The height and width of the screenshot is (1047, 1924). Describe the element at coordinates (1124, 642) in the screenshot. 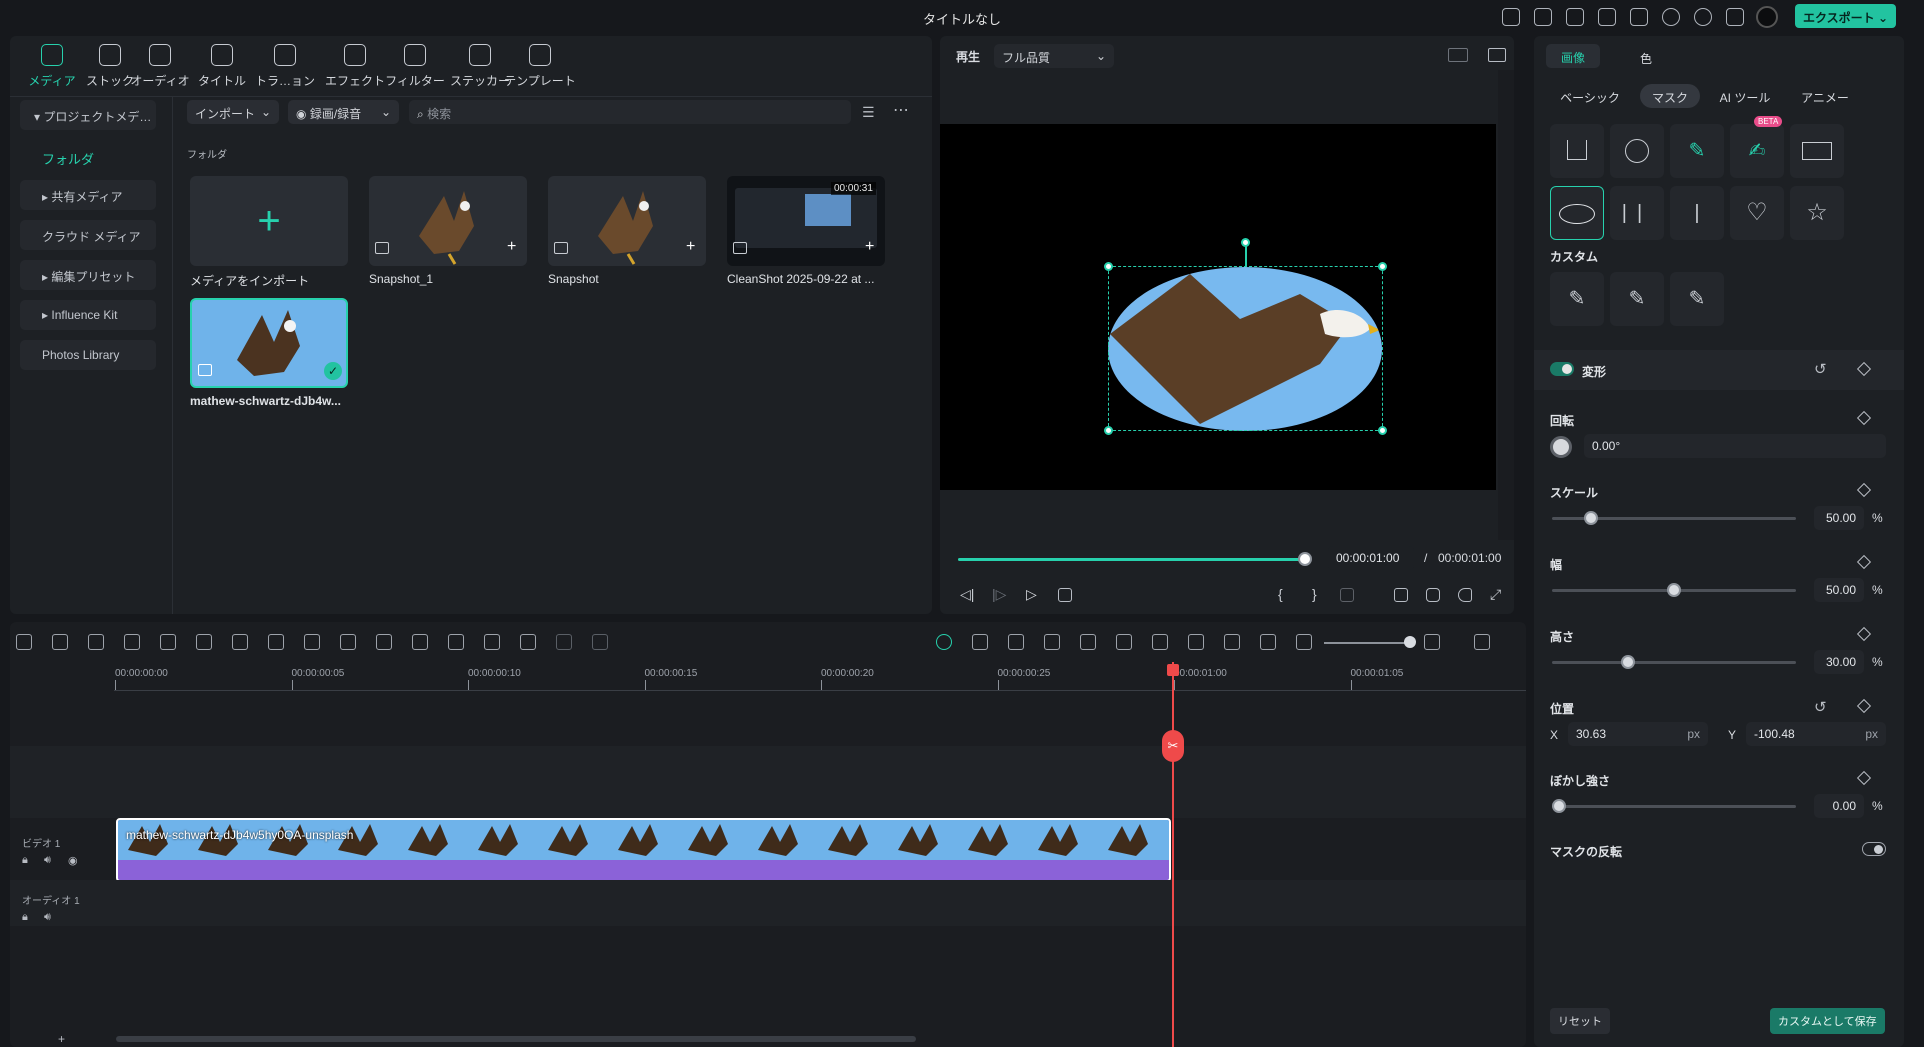

I see `shield-icon` at that location.